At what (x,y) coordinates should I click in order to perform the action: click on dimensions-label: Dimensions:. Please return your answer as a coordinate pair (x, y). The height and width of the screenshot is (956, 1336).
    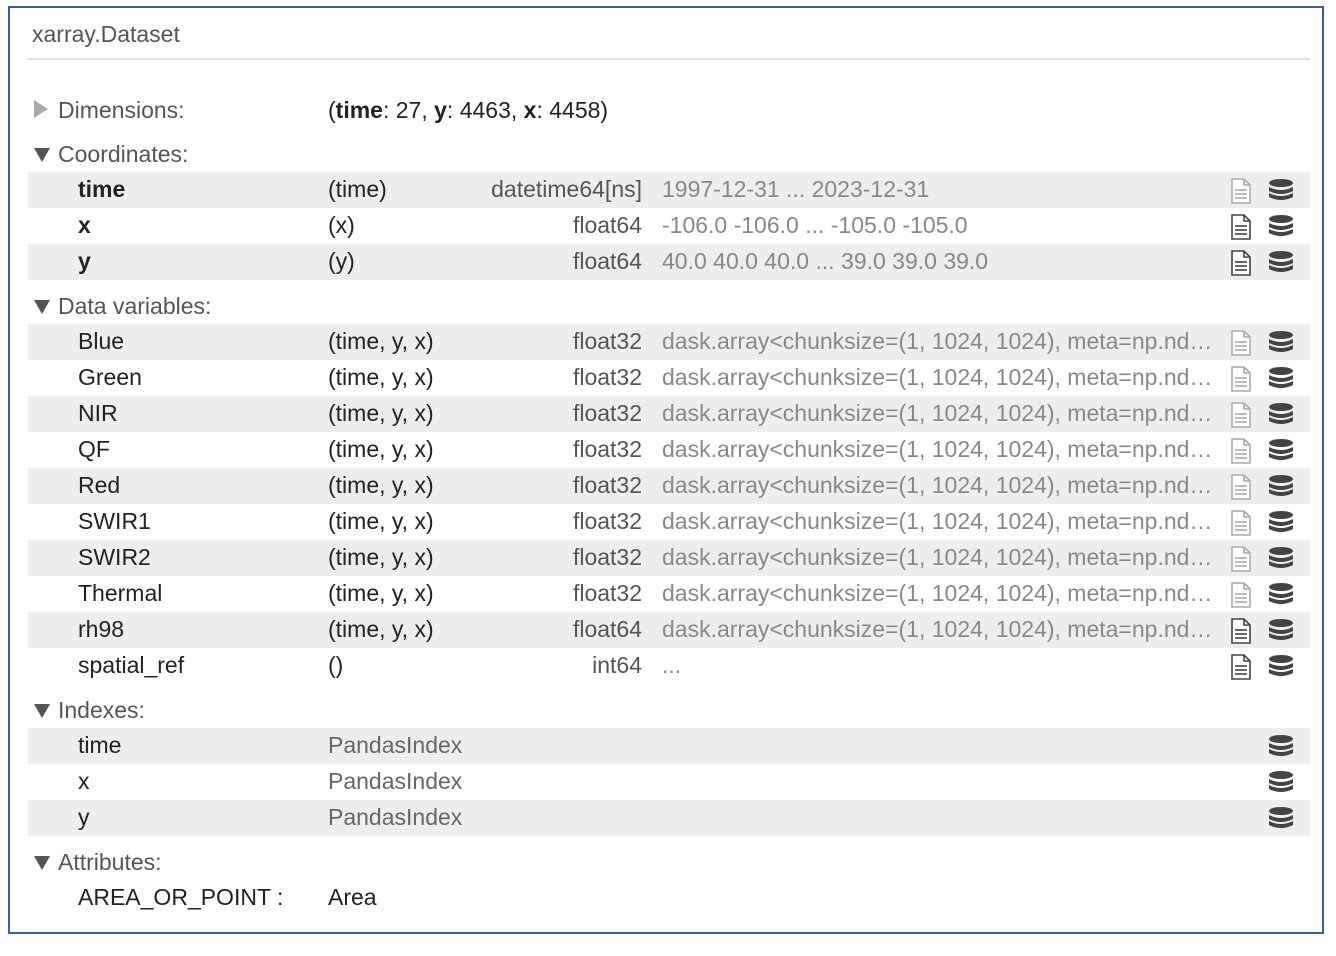
    Looking at the image, I should click on (121, 110).